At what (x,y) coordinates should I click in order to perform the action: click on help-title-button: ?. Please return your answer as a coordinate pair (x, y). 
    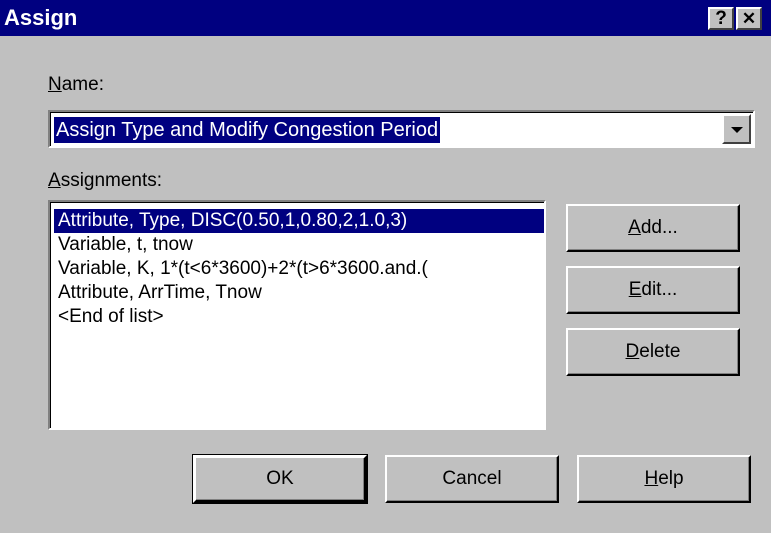
    Looking at the image, I should click on (721, 18).